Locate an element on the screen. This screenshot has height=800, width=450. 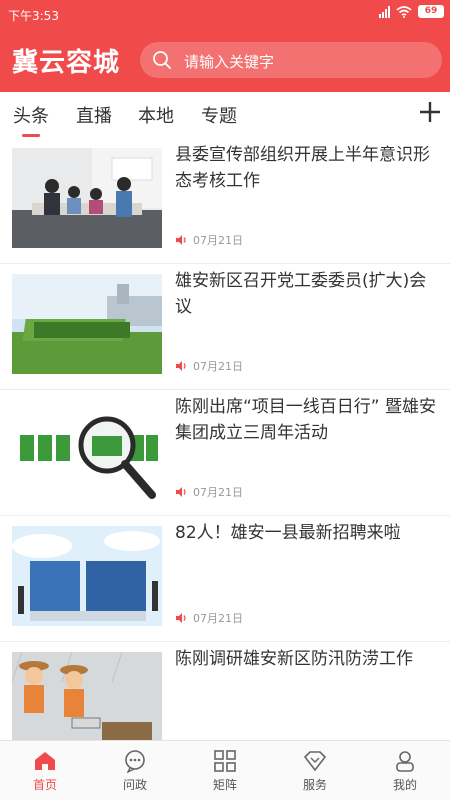
app-header: 下午3:53 69 冀云容城 请输入关键字 is located at coordinates (225, 46).